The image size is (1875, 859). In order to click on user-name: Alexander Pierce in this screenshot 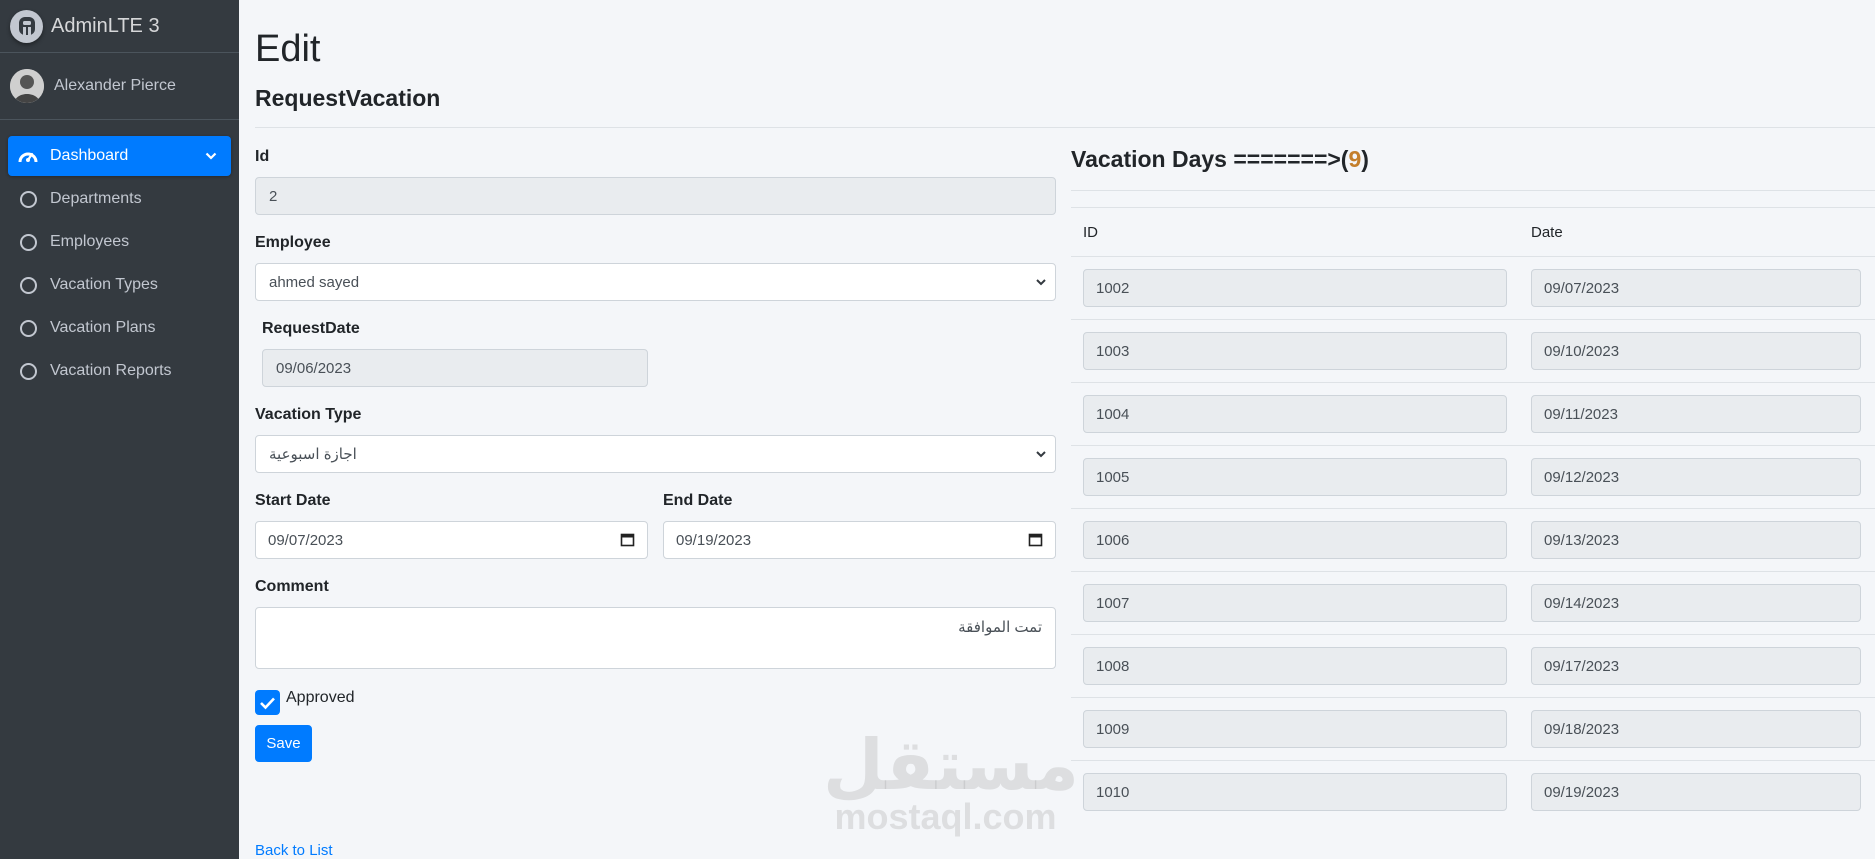, I will do `click(115, 85)`.